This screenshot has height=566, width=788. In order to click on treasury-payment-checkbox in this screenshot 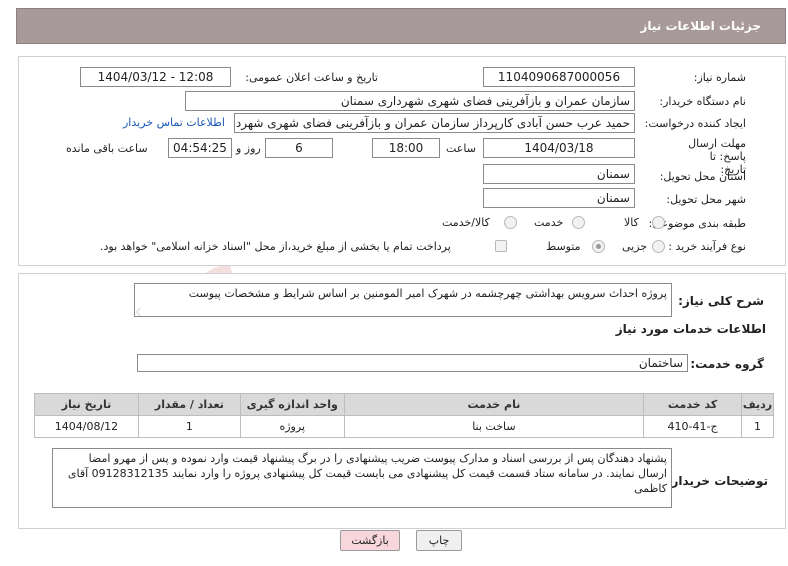, I will do `click(501, 246)`.